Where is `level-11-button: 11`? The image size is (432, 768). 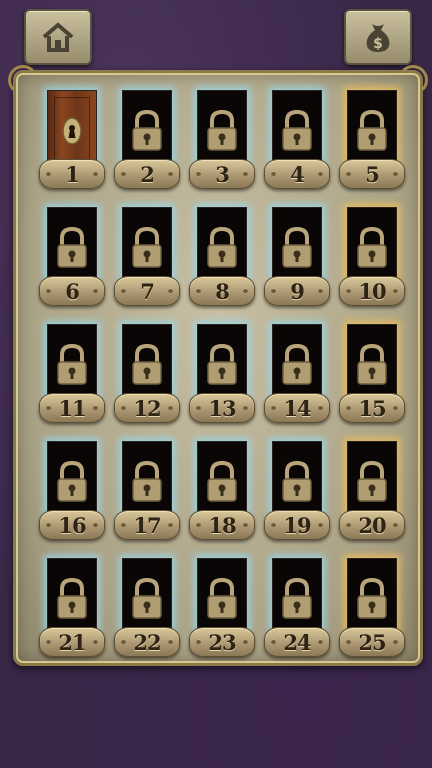 level-11-button: 11 is located at coordinates (72, 369).